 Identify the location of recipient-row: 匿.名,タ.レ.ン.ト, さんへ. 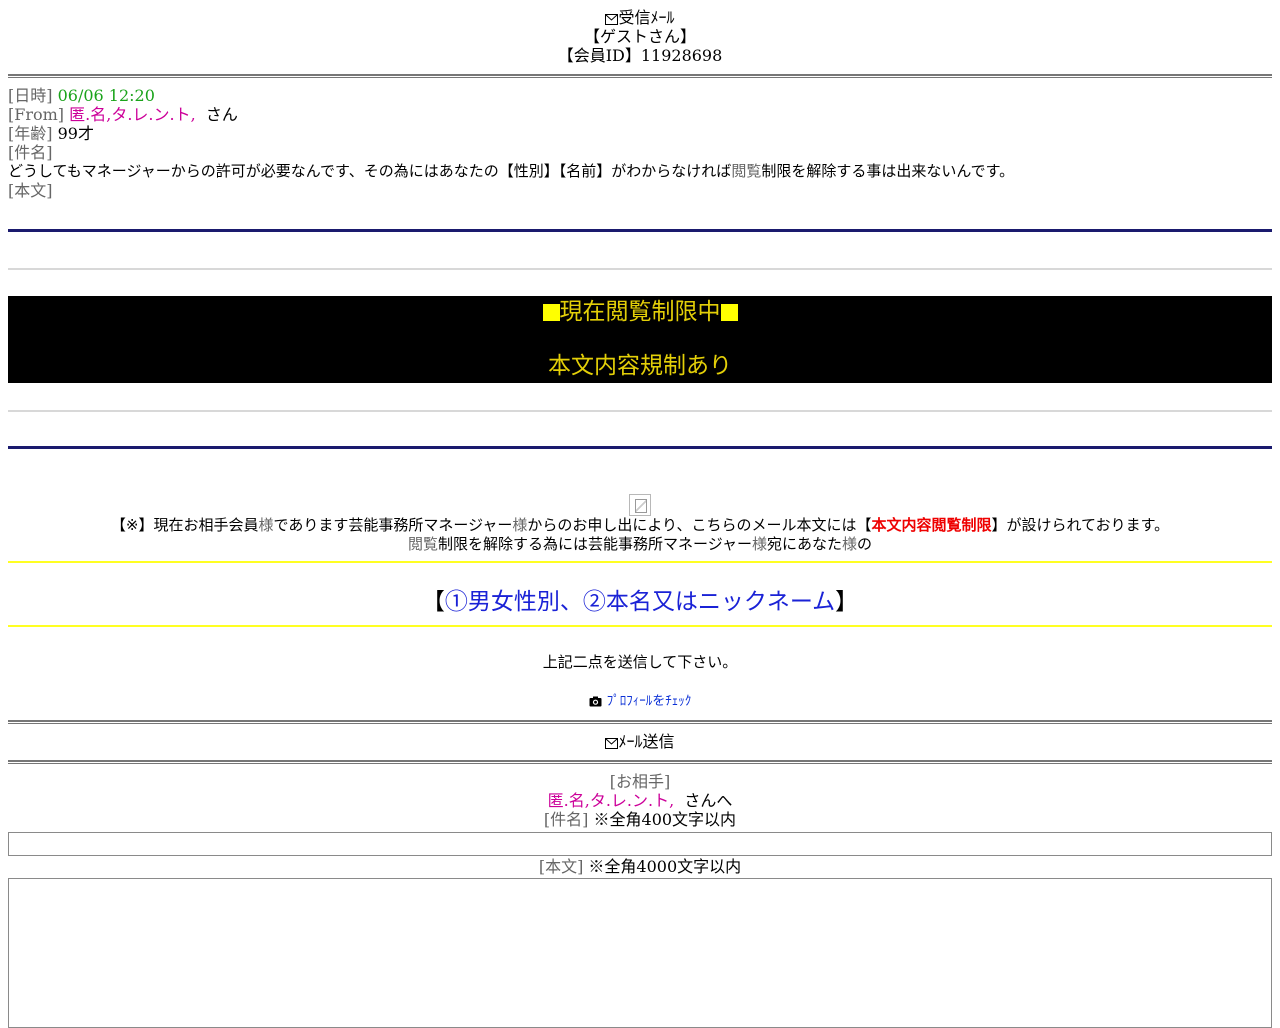
(640, 800).